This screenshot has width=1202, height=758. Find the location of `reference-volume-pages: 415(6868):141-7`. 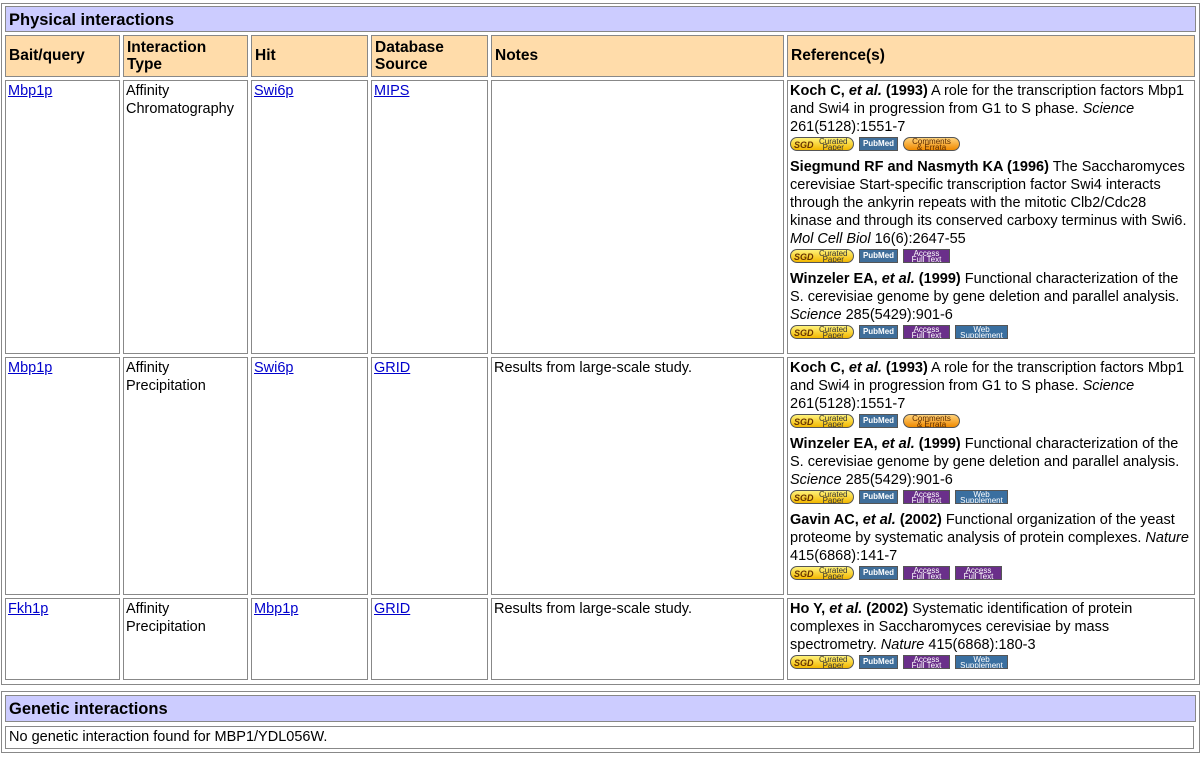

reference-volume-pages: 415(6868):141-7 is located at coordinates (844, 556).